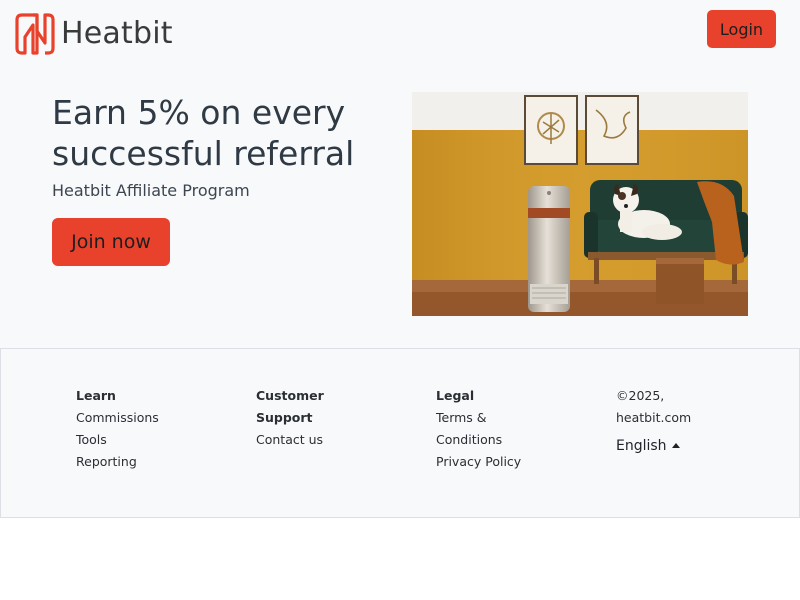 Image resolution: width=800 pixels, height=600 pixels. I want to click on language-selector: English, so click(671, 446).